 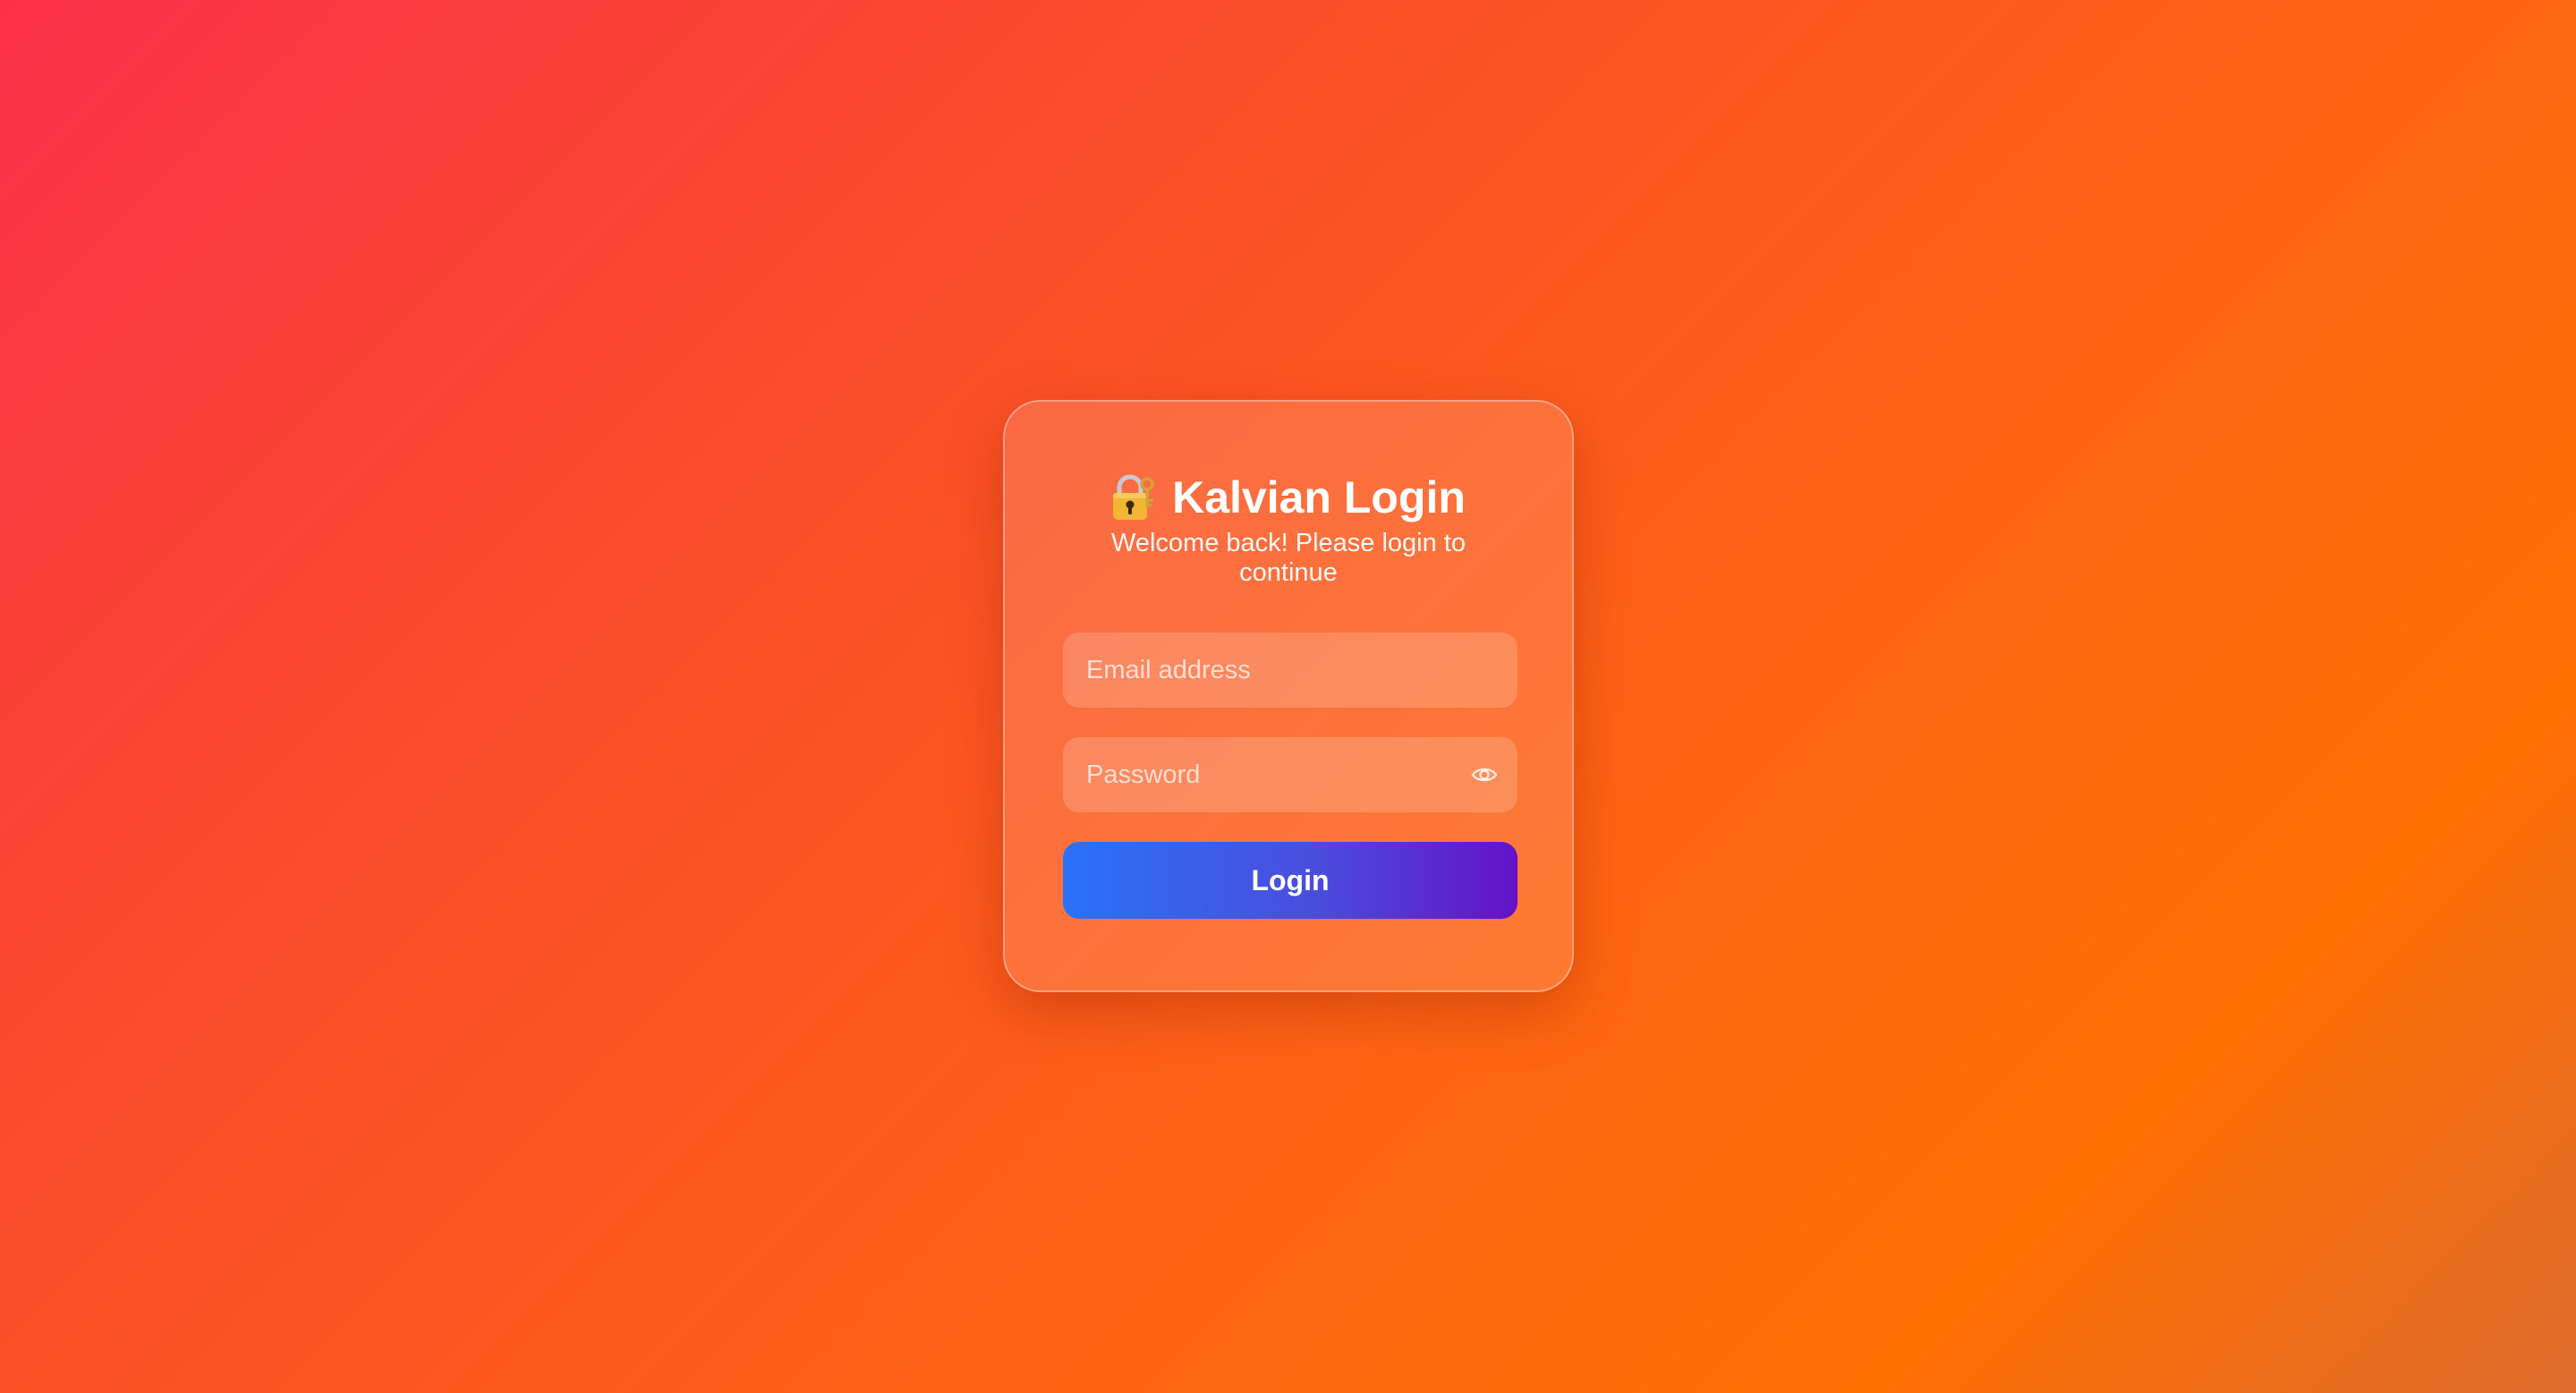 What do you see at coordinates (1290, 880) in the screenshot?
I see `login-button: Login` at bounding box center [1290, 880].